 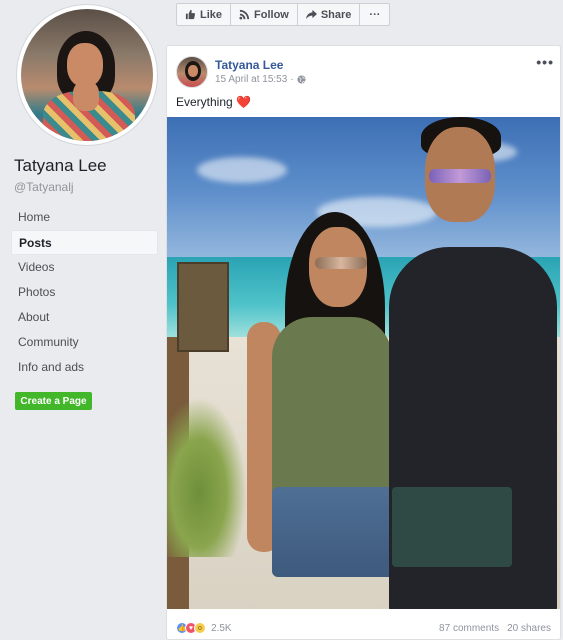 I want to click on post-options-icon: •••, so click(x=545, y=62).